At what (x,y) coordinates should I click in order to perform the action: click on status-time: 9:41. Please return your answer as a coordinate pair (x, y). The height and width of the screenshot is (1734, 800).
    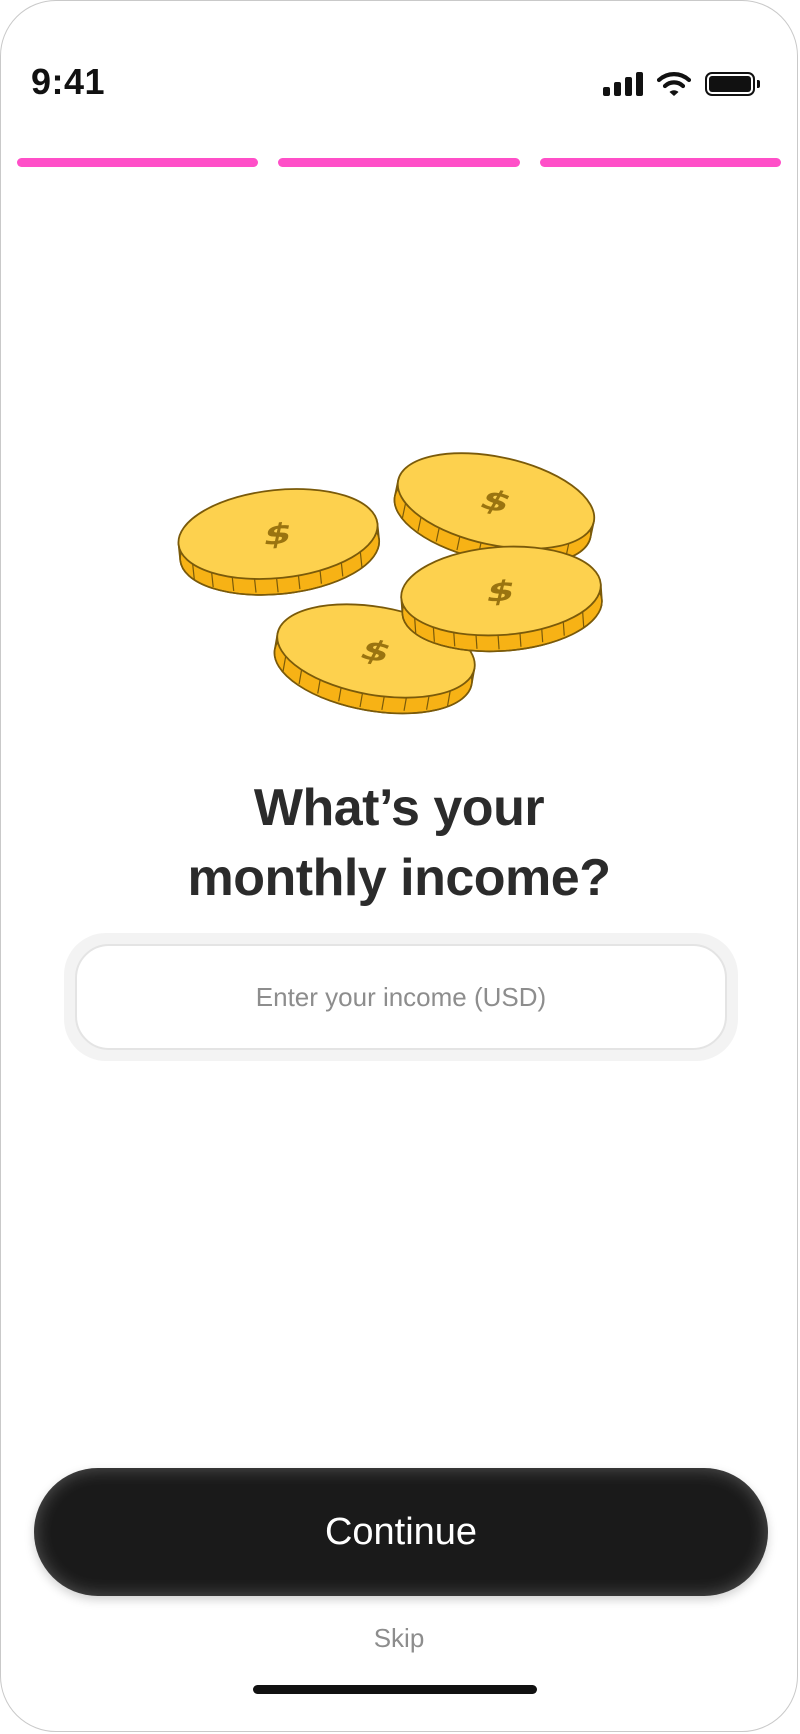
    Looking at the image, I should click on (68, 81).